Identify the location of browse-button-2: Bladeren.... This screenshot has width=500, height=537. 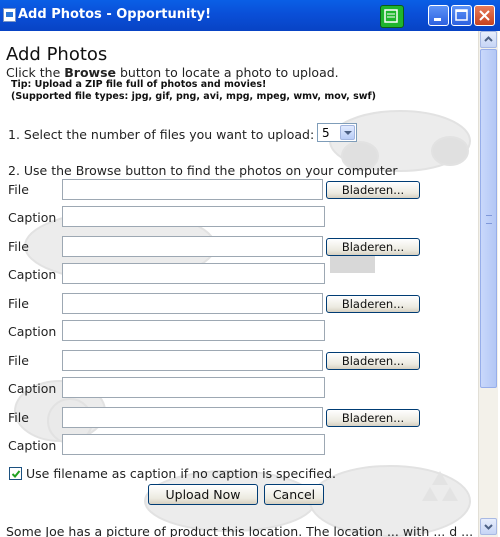
(373, 247).